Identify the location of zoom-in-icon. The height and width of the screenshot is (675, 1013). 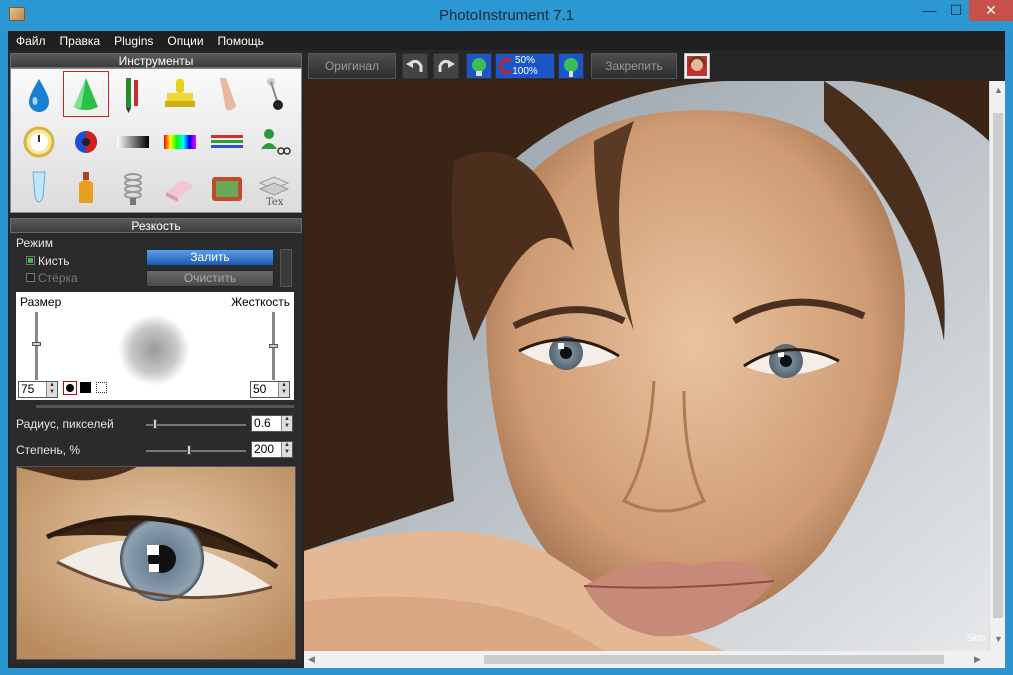
(571, 66).